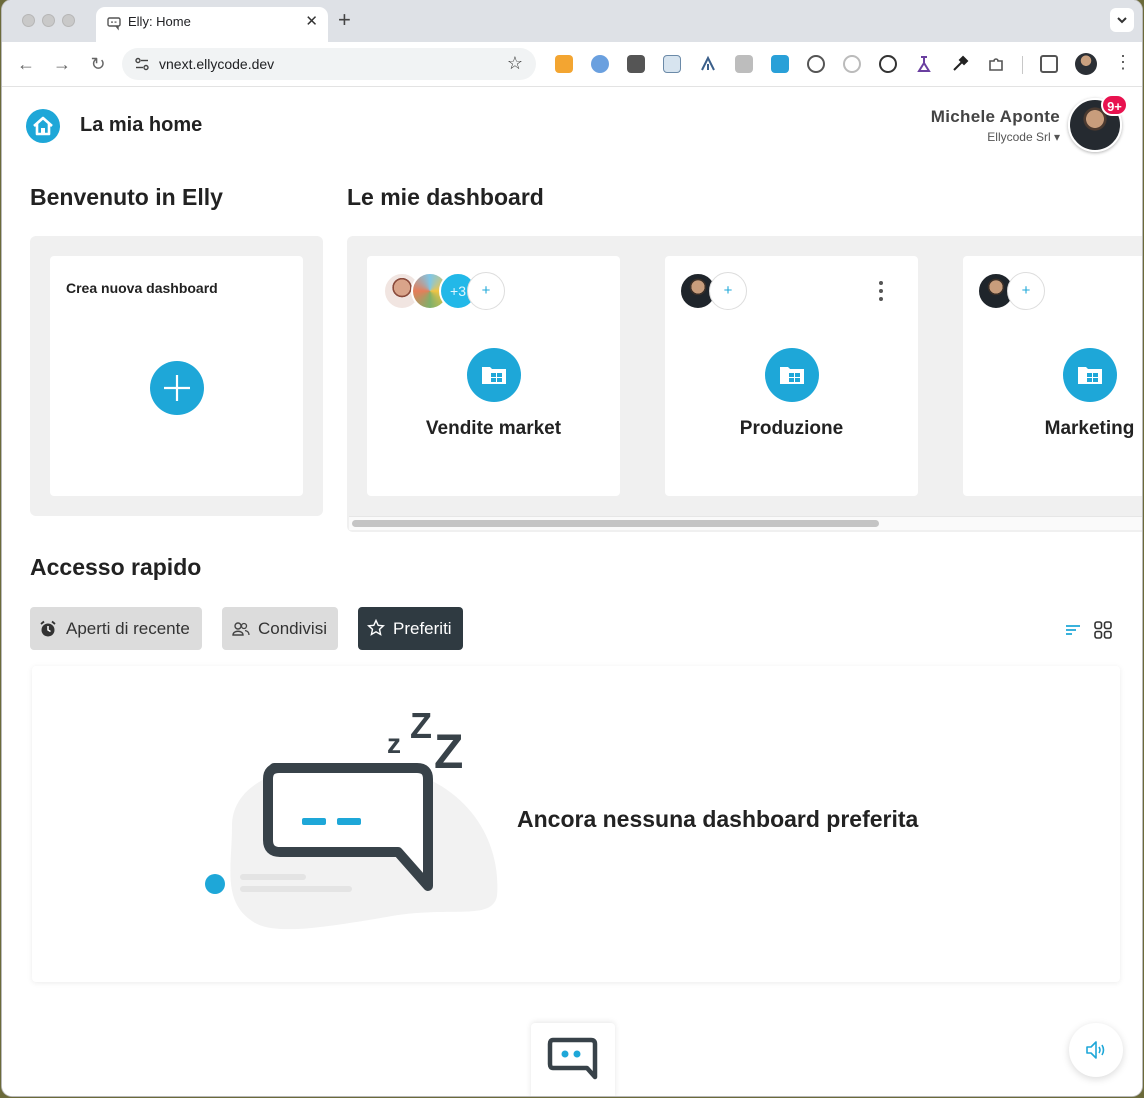 This screenshot has height=1098, width=1144. Describe the element at coordinates (68, 20) in the screenshot. I see `maximize-window-button` at that location.